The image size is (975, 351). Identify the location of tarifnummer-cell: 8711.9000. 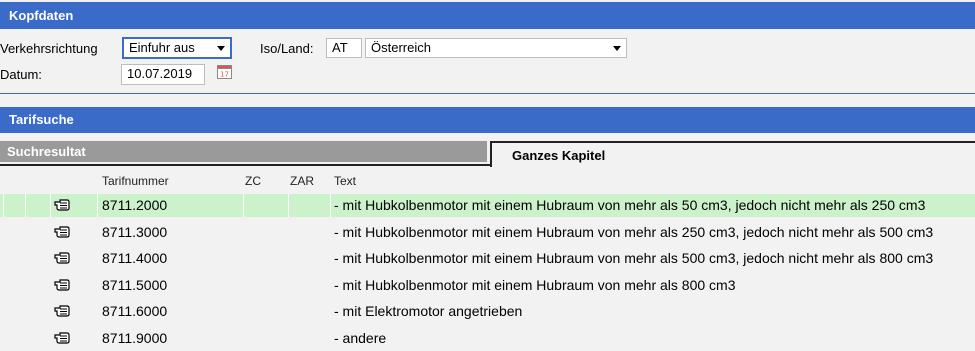
(135, 338).